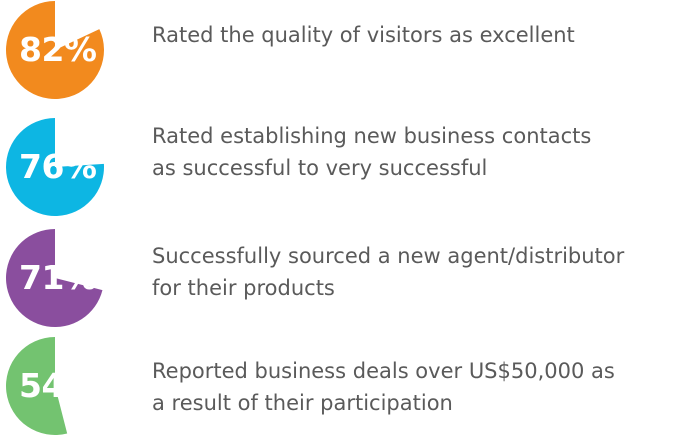 The height and width of the screenshot is (446, 679). What do you see at coordinates (58, 385) in the screenshot?
I see `pie-percent-label-4: 54%` at bounding box center [58, 385].